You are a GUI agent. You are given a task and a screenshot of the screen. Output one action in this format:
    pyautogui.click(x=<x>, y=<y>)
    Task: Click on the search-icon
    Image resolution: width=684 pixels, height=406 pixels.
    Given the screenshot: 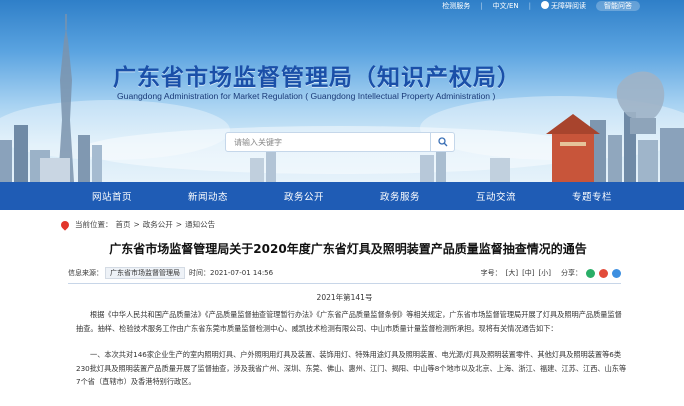 What is the action you would take?
    pyautogui.click(x=442, y=142)
    